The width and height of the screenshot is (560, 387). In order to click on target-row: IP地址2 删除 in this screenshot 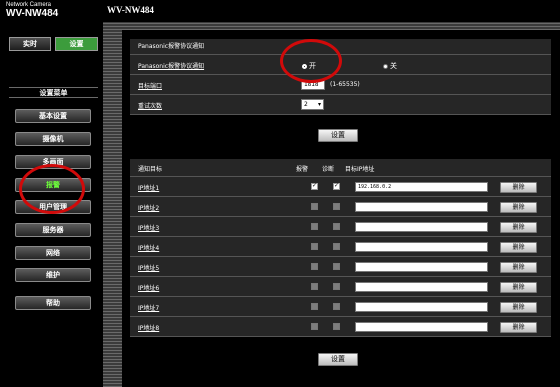, I will do `click(340, 207)`.